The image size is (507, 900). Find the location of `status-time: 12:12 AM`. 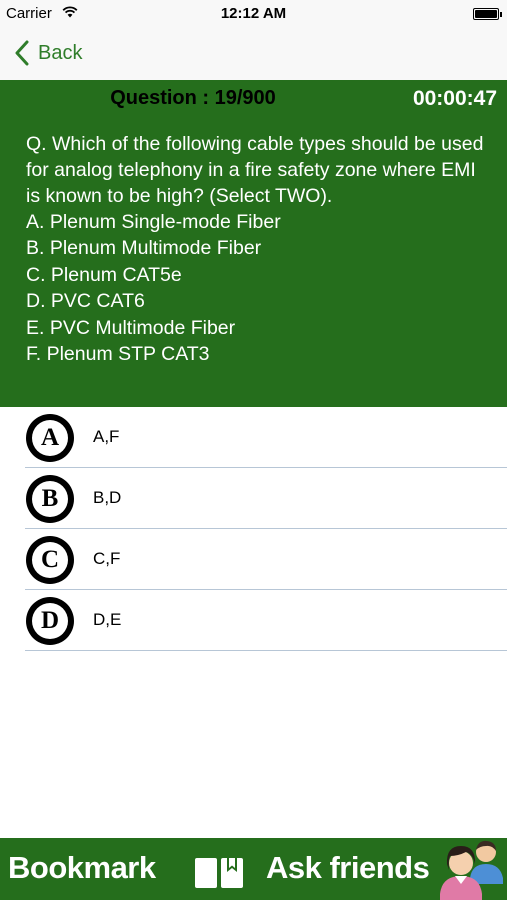

status-time: 12:12 AM is located at coordinates (253, 13).